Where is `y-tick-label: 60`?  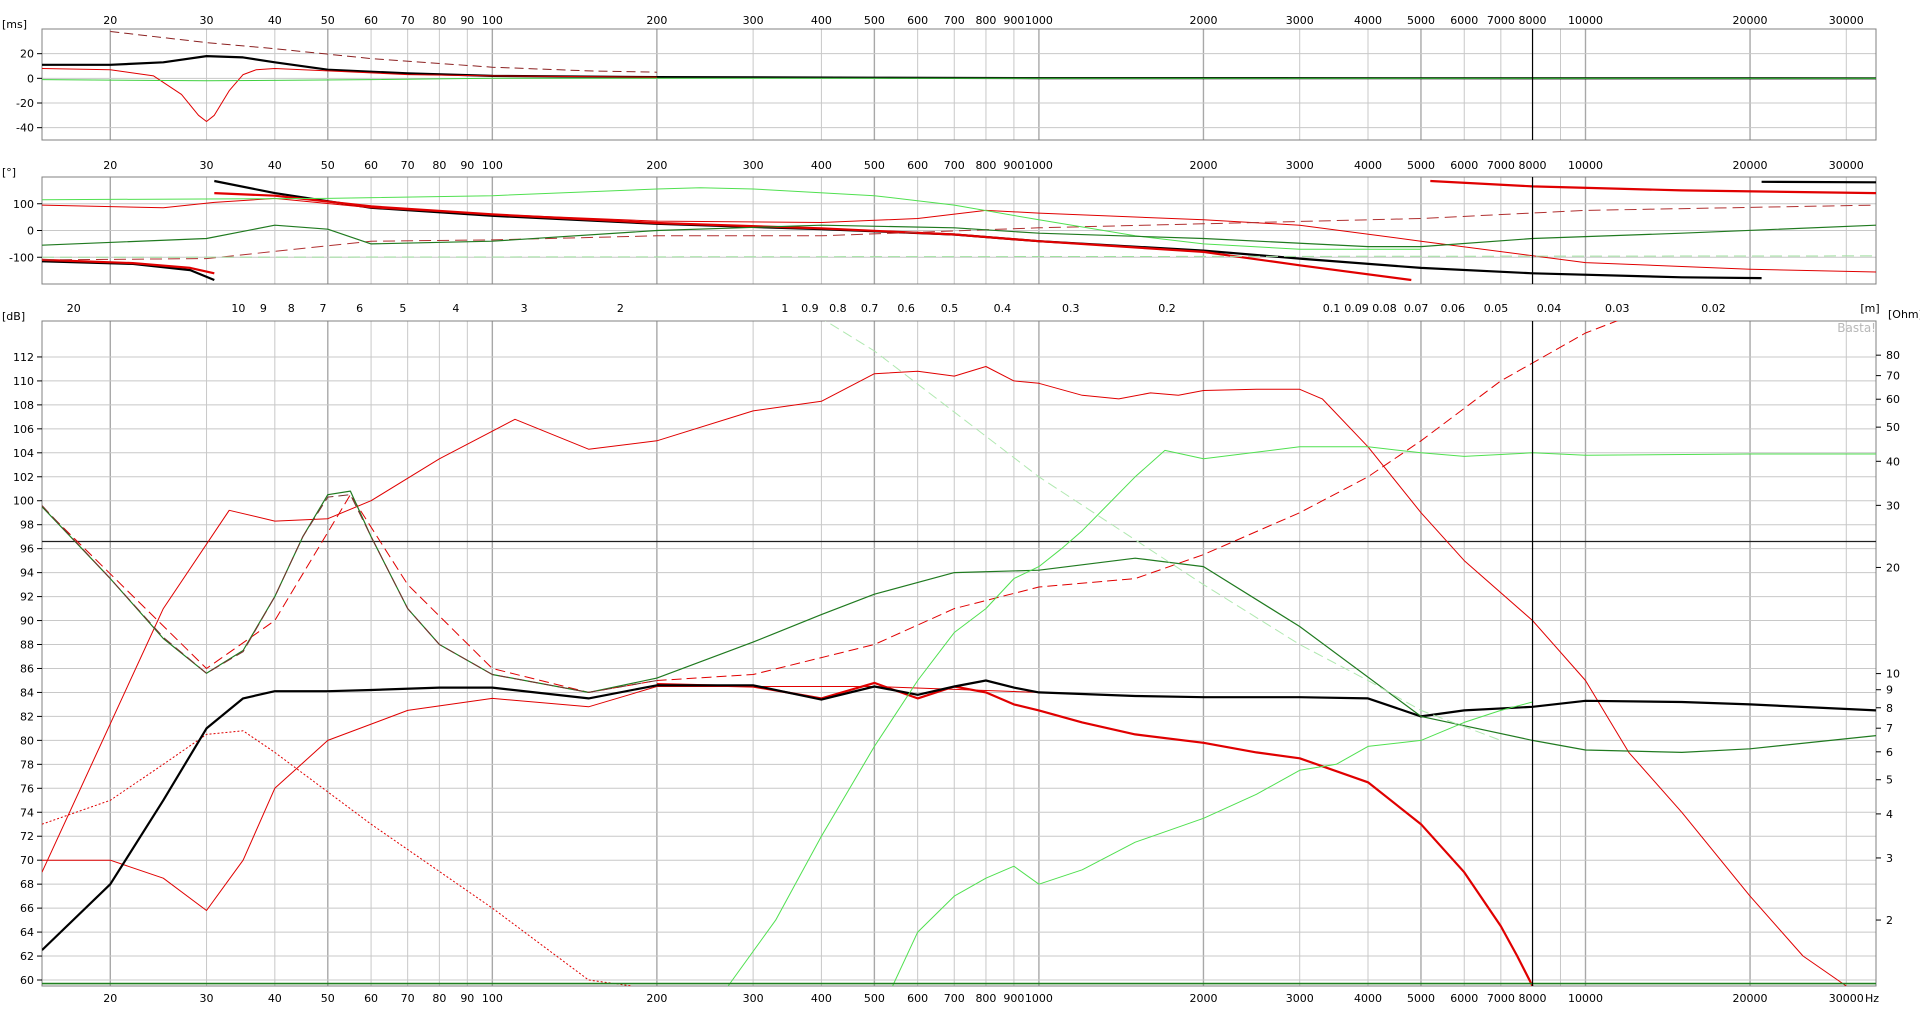 y-tick-label: 60 is located at coordinates (27, 980).